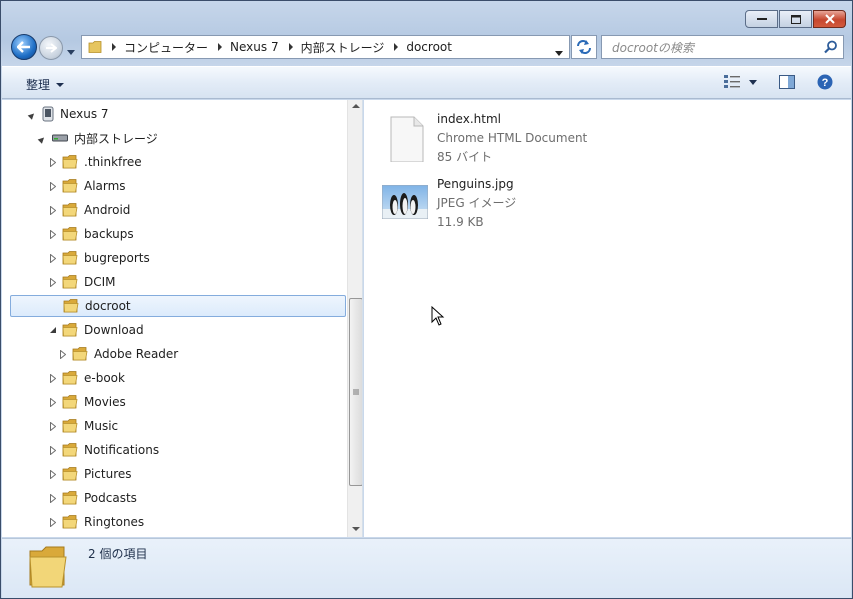 This screenshot has height=599, width=853. I want to click on vertical-scrollbar, so click(354, 318).